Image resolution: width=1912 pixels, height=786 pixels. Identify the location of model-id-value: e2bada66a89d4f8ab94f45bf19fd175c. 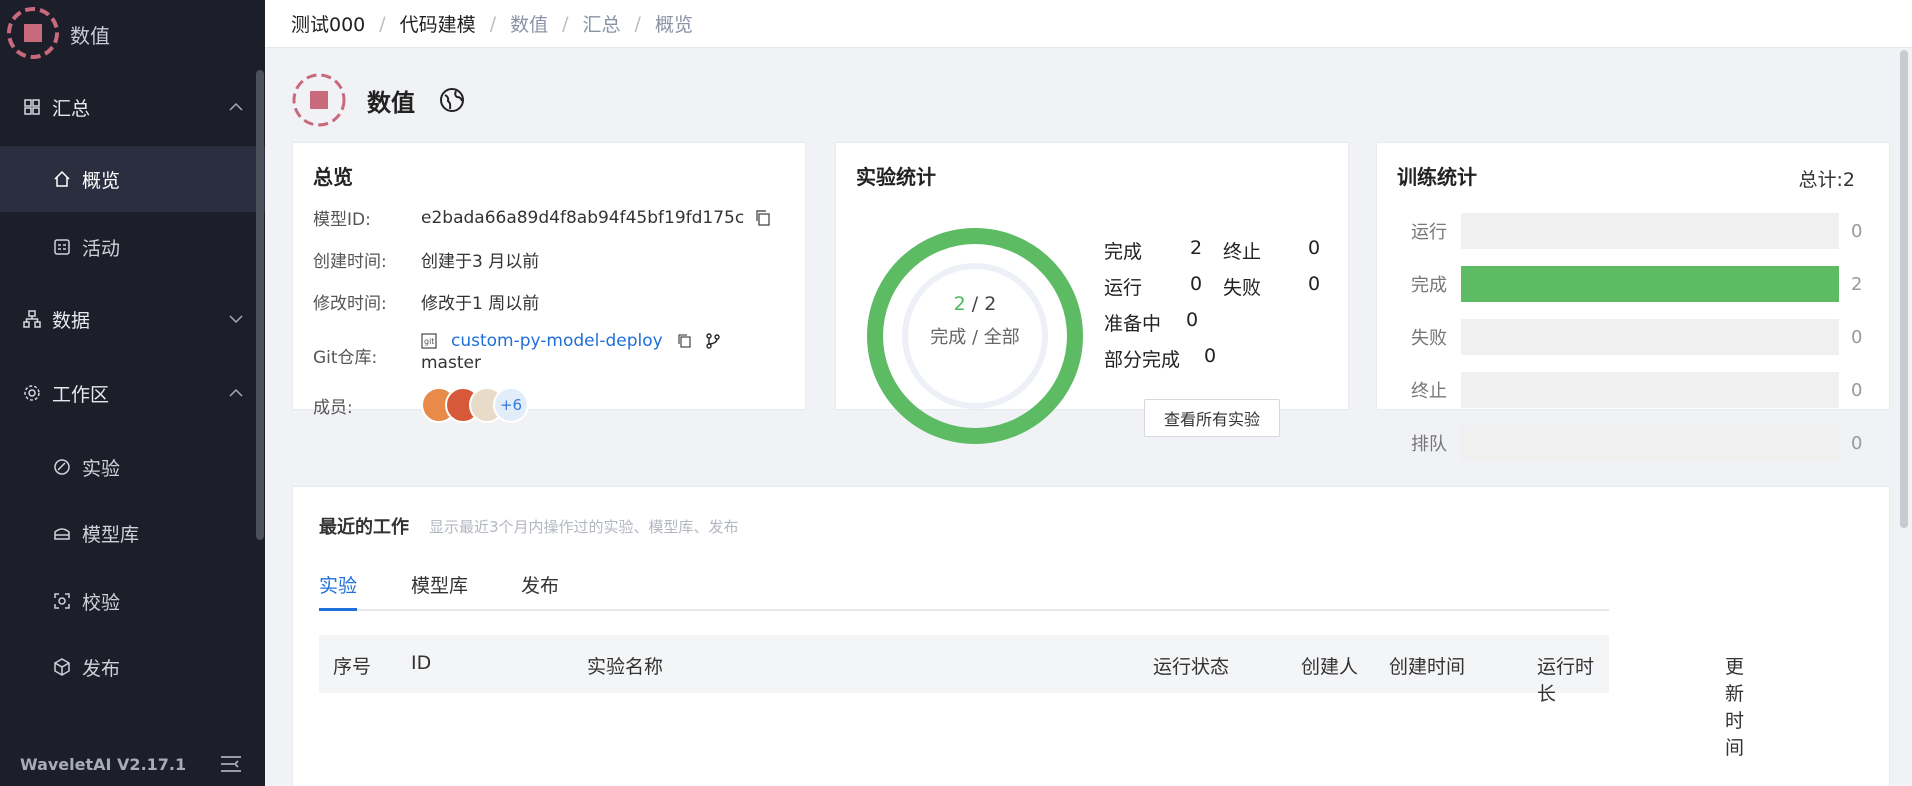
(583, 217).